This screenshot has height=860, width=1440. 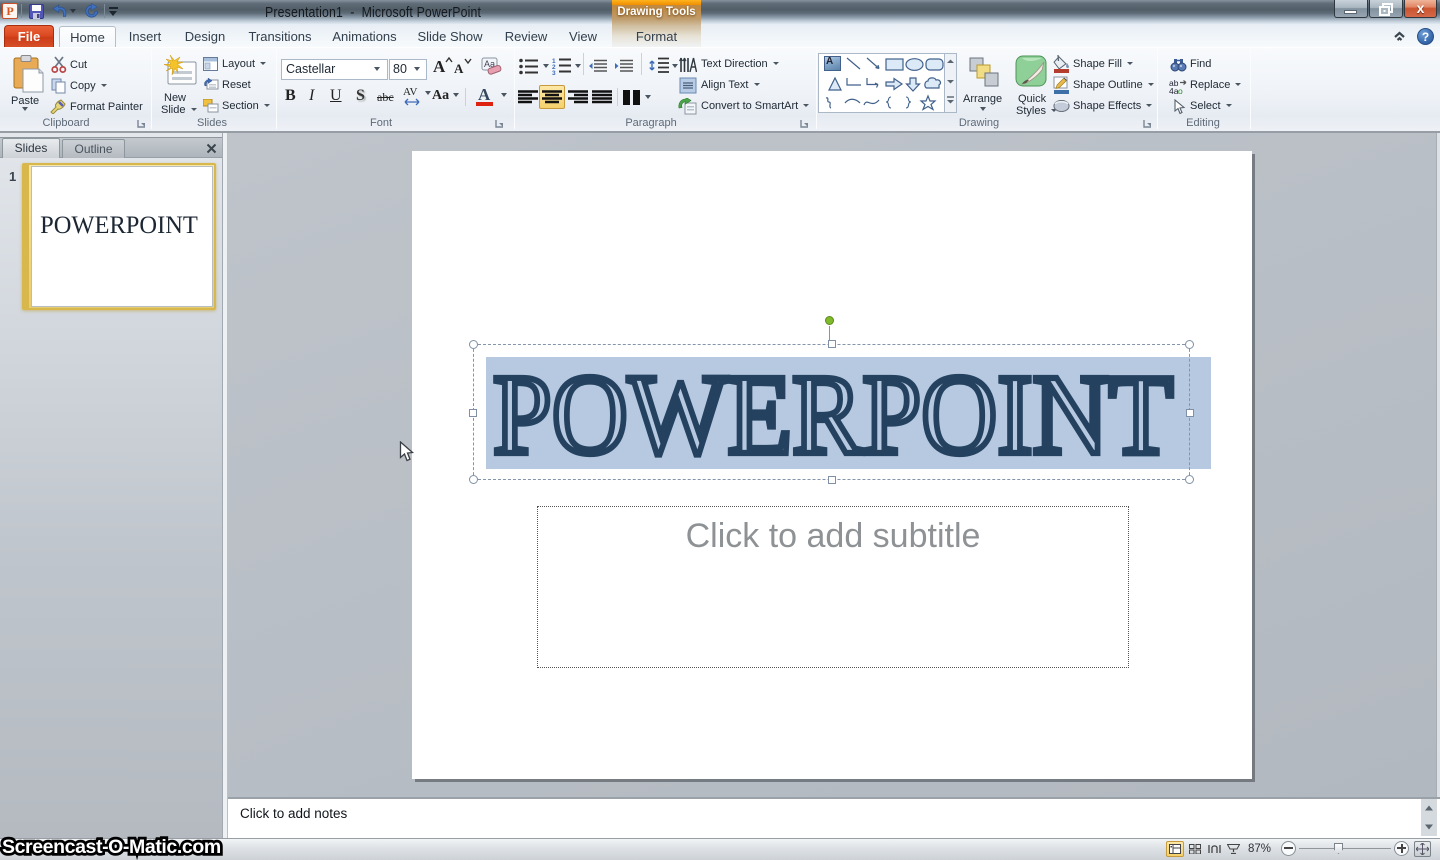 I want to click on svg-text: o, so click(x=1180, y=90).